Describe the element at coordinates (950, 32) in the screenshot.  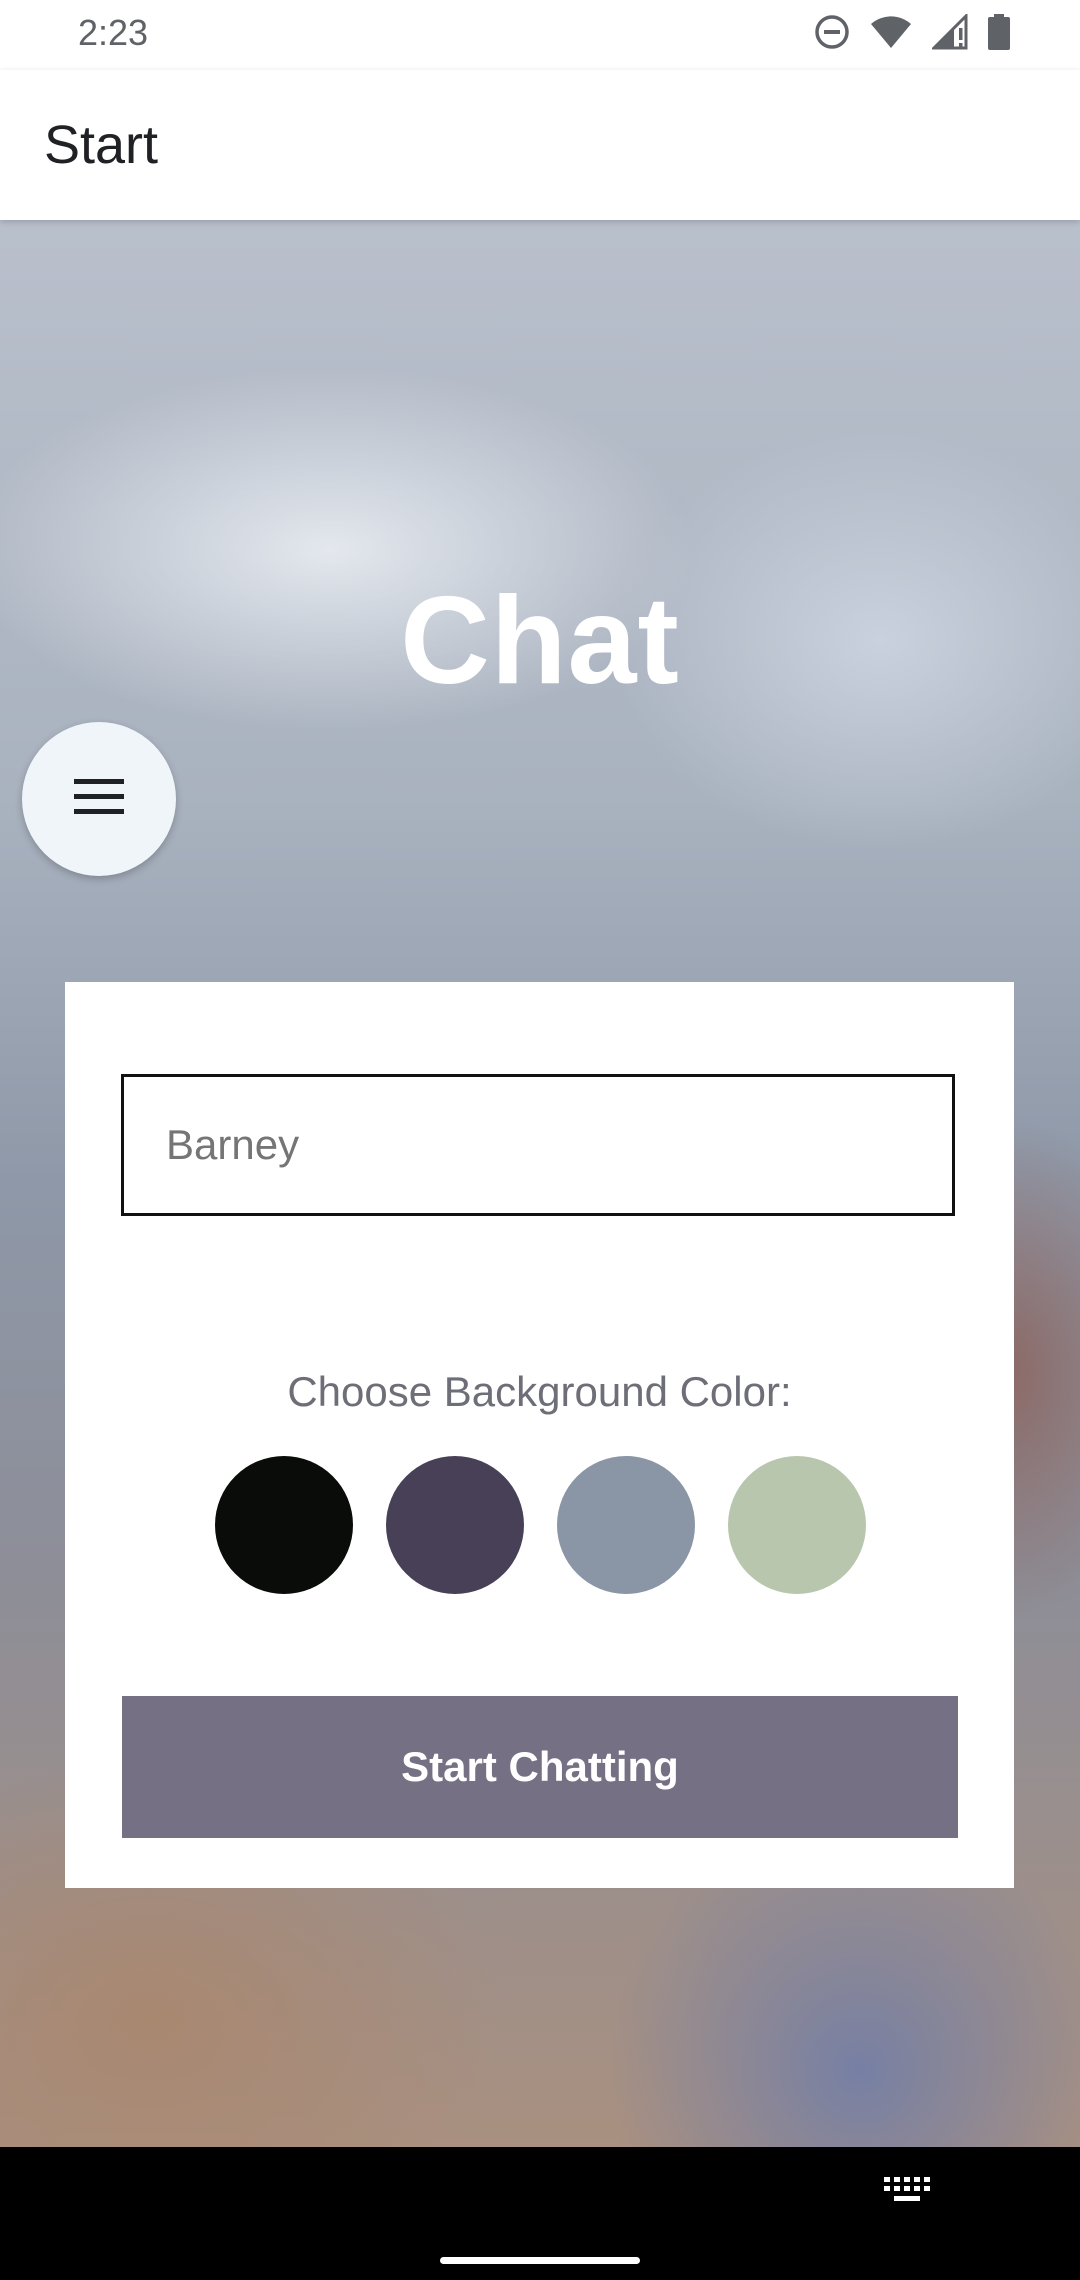
I see `signal-icon` at that location.